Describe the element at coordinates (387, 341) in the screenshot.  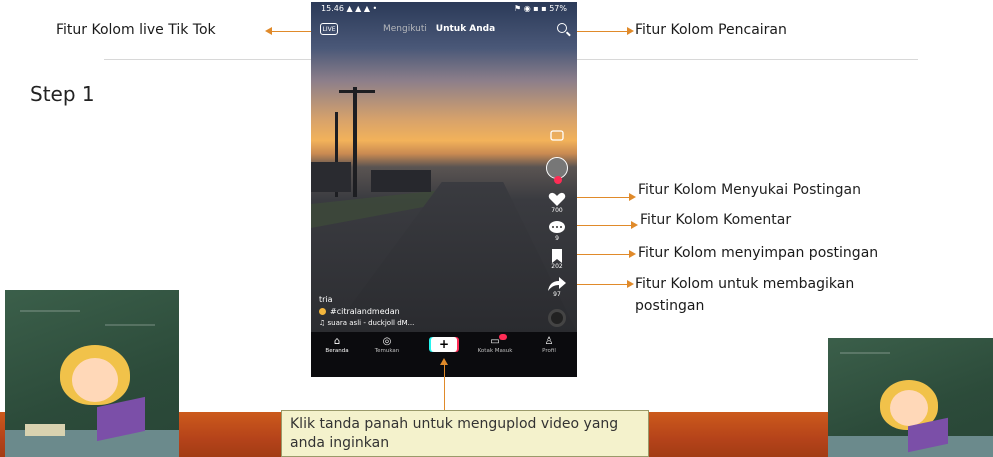
I see `compass-icon: ◎` at that location.